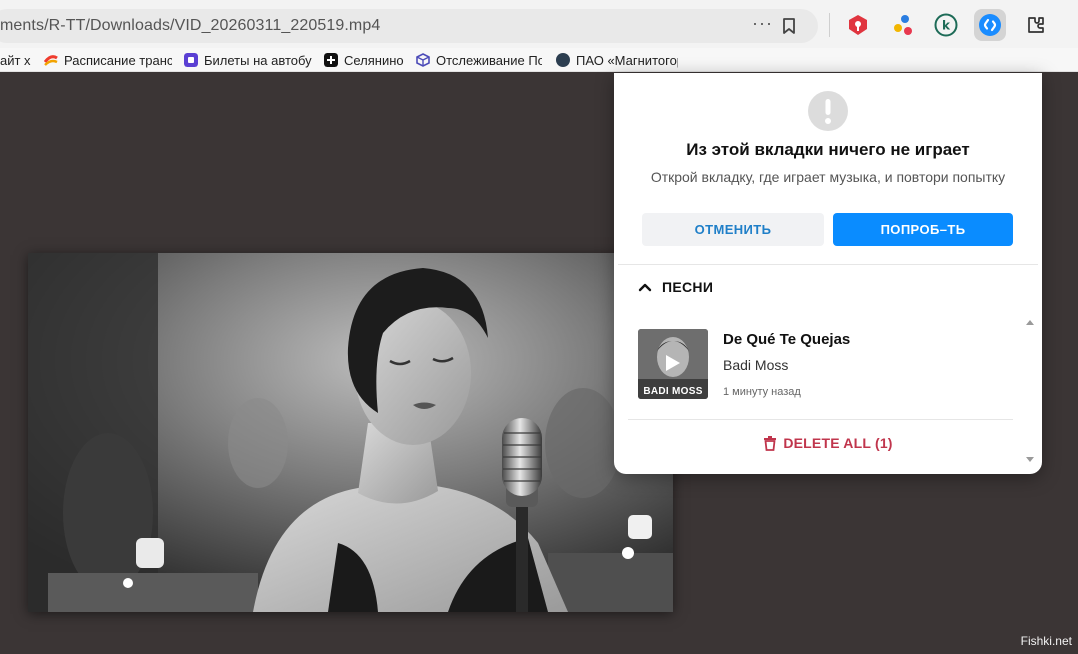 This screenshot has height=654, width=1078. Describe the element at coordinates (828, 149) in the screenshot. I see `popup-title: Из этой вкладки ничего не играет` at that location.